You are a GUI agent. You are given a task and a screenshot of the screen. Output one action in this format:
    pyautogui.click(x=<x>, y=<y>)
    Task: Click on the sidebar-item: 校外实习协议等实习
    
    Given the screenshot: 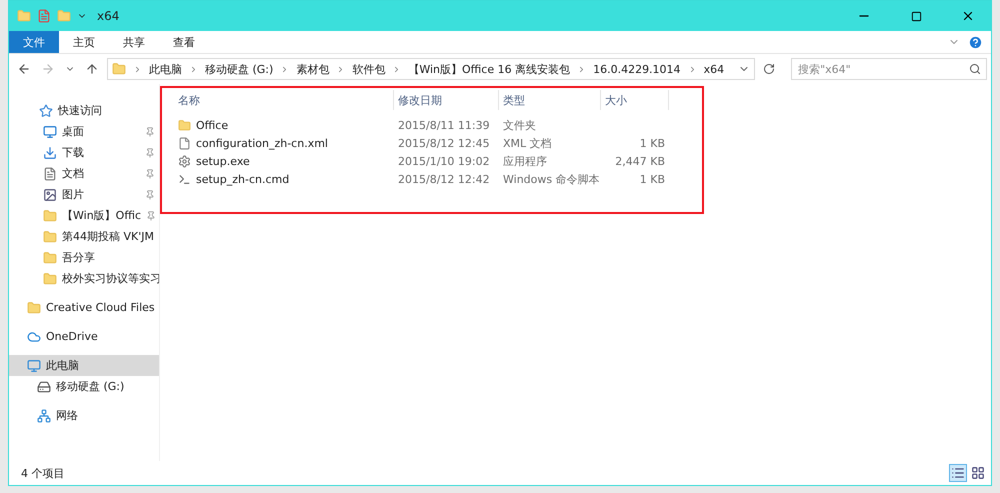 What is the action you would take?
    pyautogui.click(x=84, y=278)
    